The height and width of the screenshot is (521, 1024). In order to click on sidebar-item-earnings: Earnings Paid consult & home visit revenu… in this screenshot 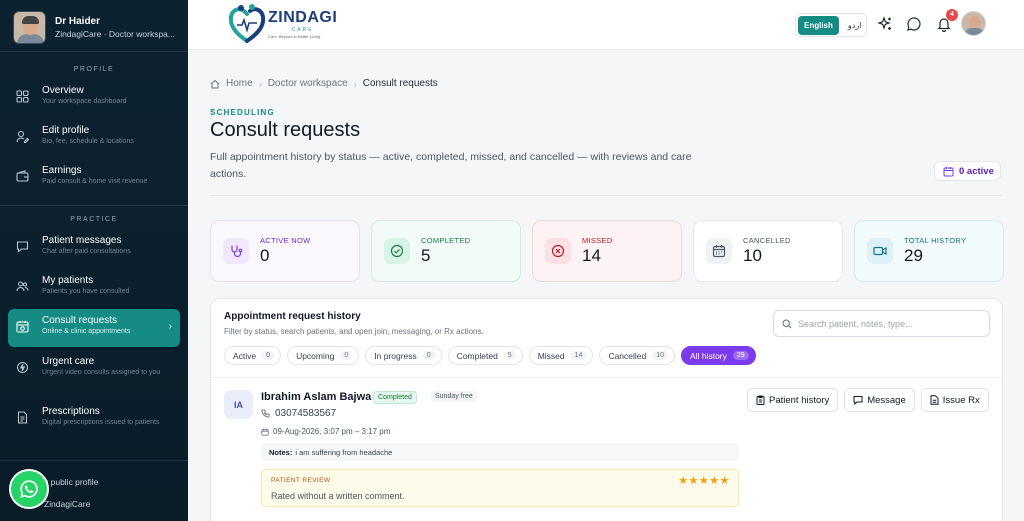, I will do `click(94, 179)`.